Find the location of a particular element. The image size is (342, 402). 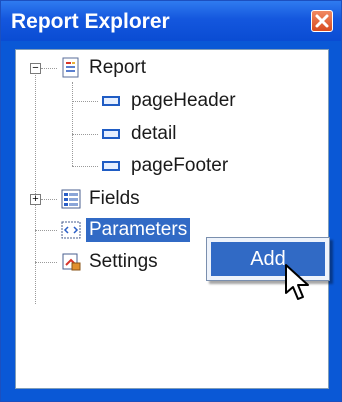

collapse-toggle: − is located at coordinates (35, 68).